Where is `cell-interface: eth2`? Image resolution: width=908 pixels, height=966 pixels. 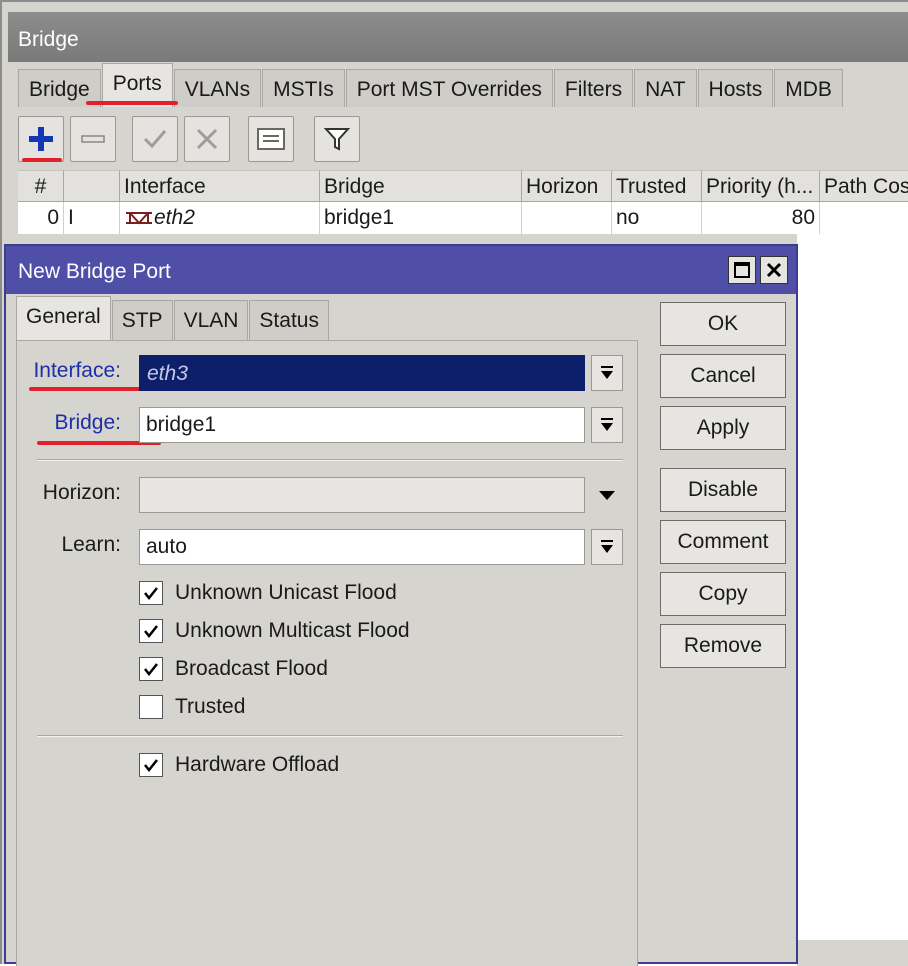 cell-interface: eth2 is located at coordinates (220, 218).